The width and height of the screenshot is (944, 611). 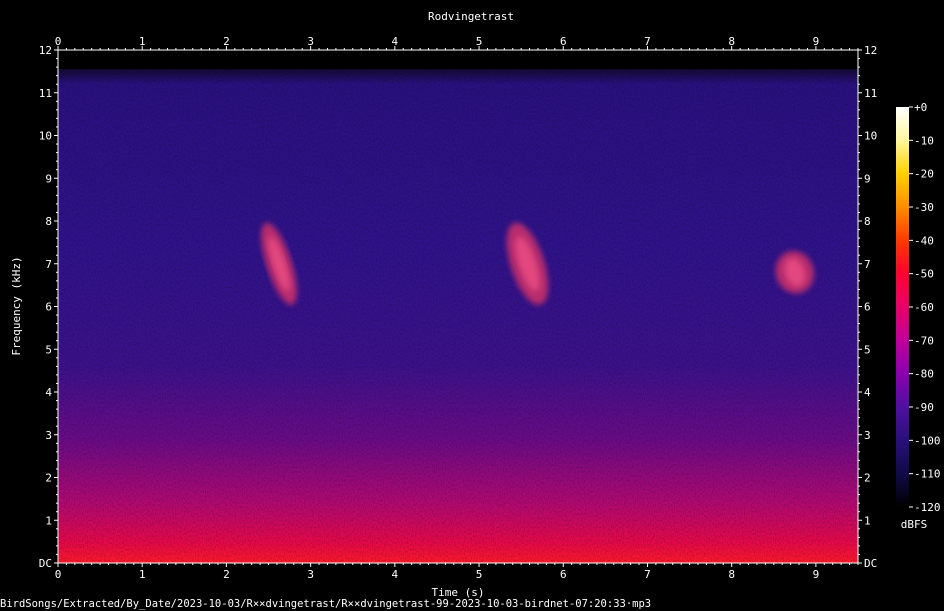 I want to click on y-tick-label-right: 9, so click(x=867, y=178).